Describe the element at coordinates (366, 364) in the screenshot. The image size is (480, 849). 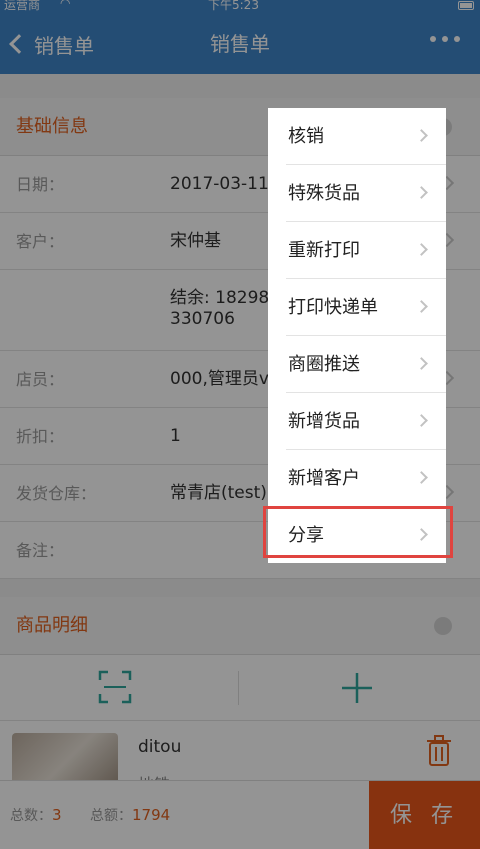
I see `menu-item-push: 商圈推送` at that location.